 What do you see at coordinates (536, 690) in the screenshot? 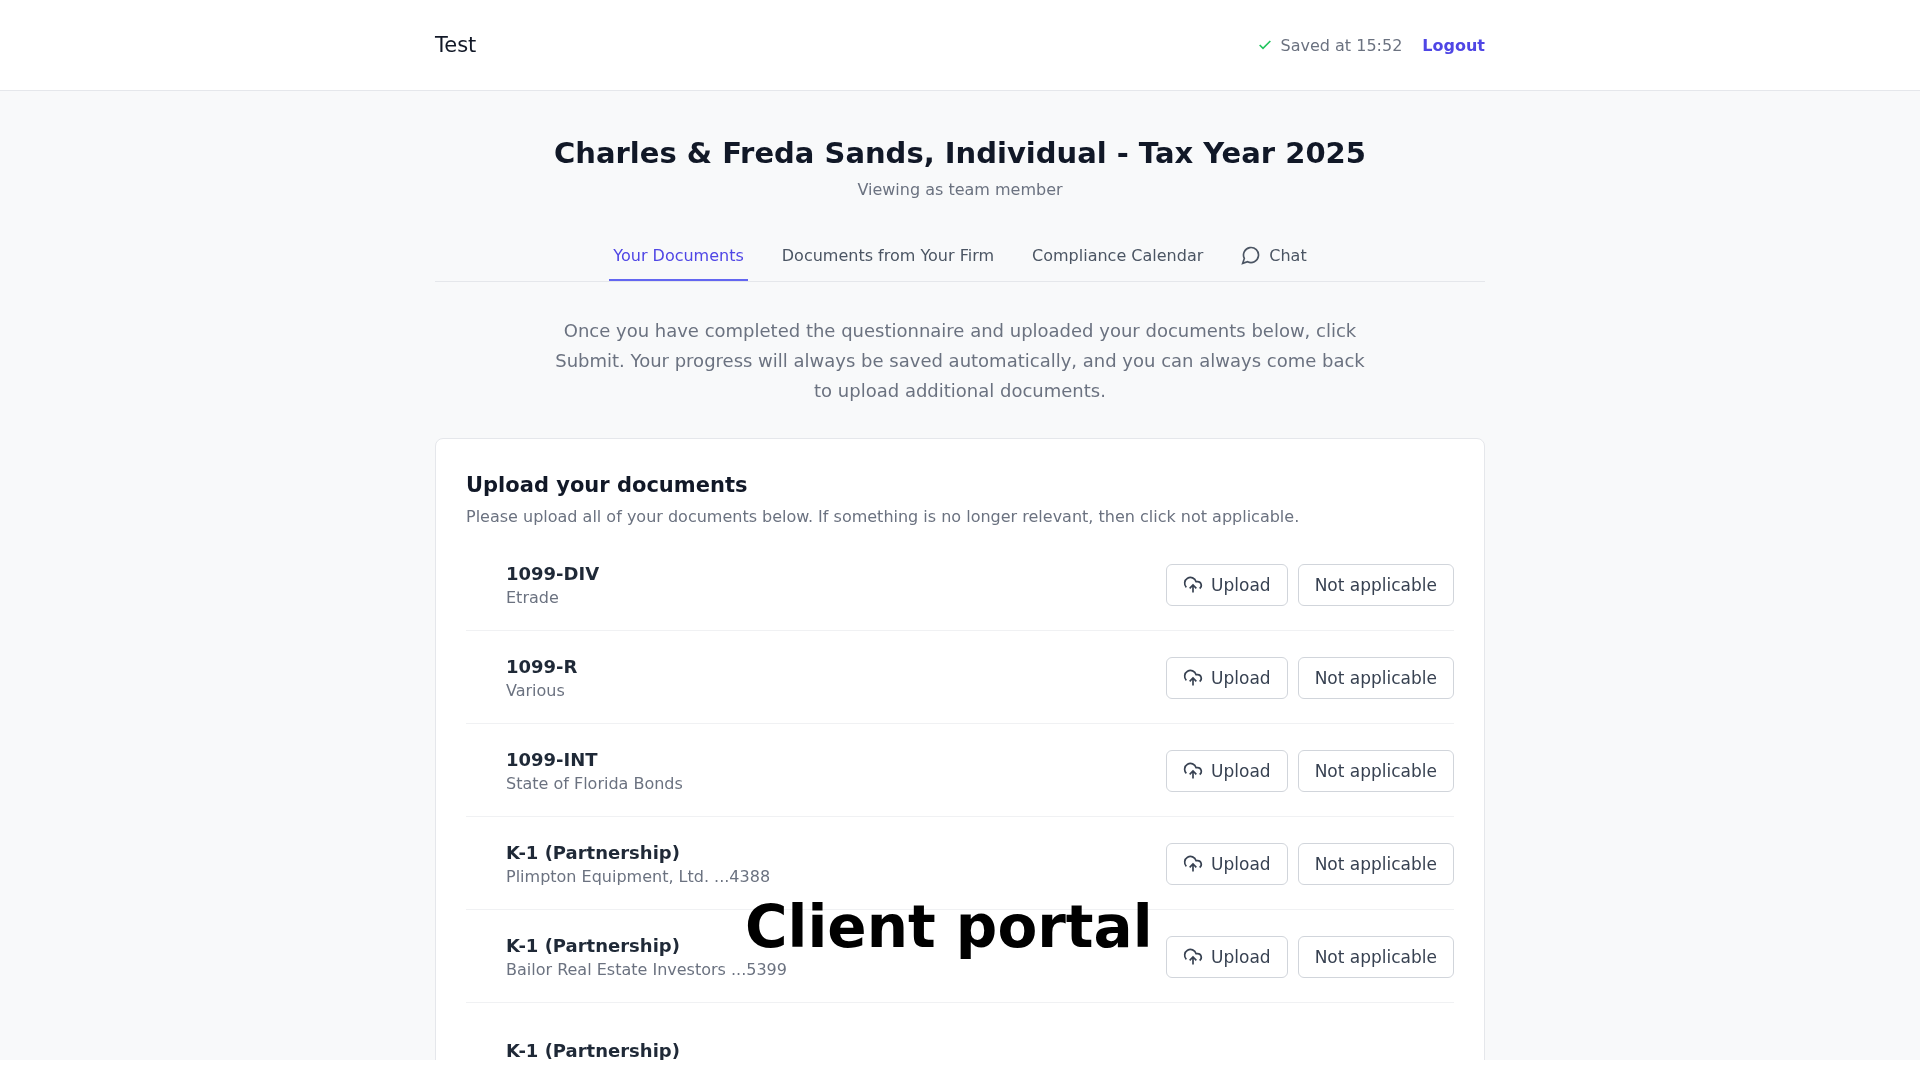
I see `document-source: Various` at bounding box center [536, 690].